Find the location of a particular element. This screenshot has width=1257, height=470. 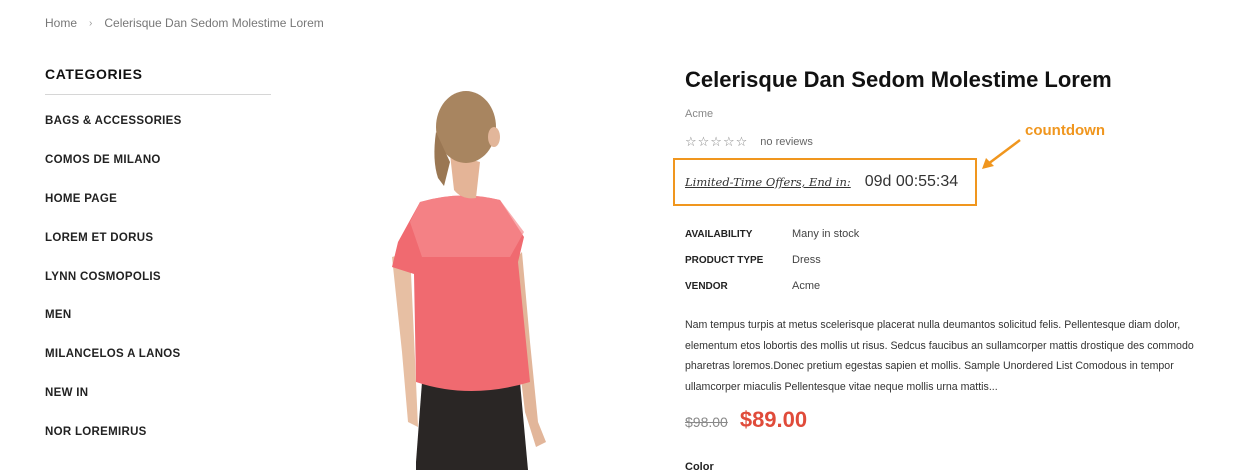

spec-row: PRODUCT TYPE Dress is located at coordinates (835, 260).